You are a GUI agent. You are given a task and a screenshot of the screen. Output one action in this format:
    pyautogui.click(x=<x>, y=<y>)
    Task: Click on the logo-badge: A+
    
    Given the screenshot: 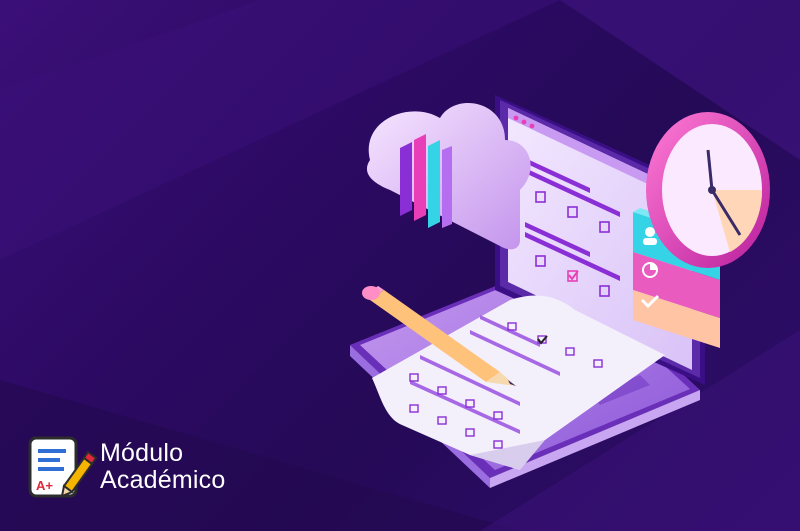 What is the action you would take?
    pyautogui.click(x=44, y=485)
    